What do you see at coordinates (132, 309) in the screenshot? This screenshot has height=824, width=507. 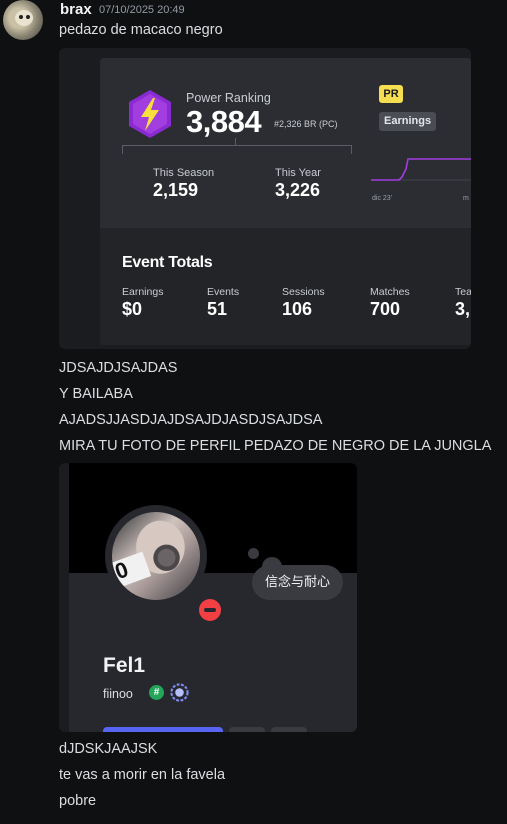 I see `total-value: $0` at bounding box center [132, 309].